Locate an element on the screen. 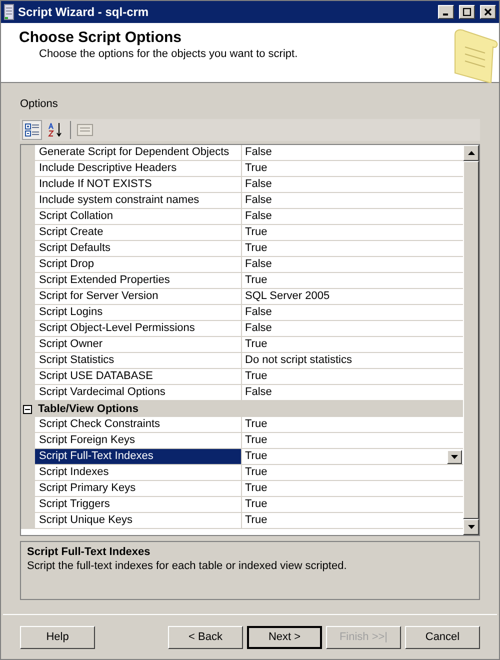 The height and width of the screenshot is (660, 500). close-icon is located at coordinates (488, 12).